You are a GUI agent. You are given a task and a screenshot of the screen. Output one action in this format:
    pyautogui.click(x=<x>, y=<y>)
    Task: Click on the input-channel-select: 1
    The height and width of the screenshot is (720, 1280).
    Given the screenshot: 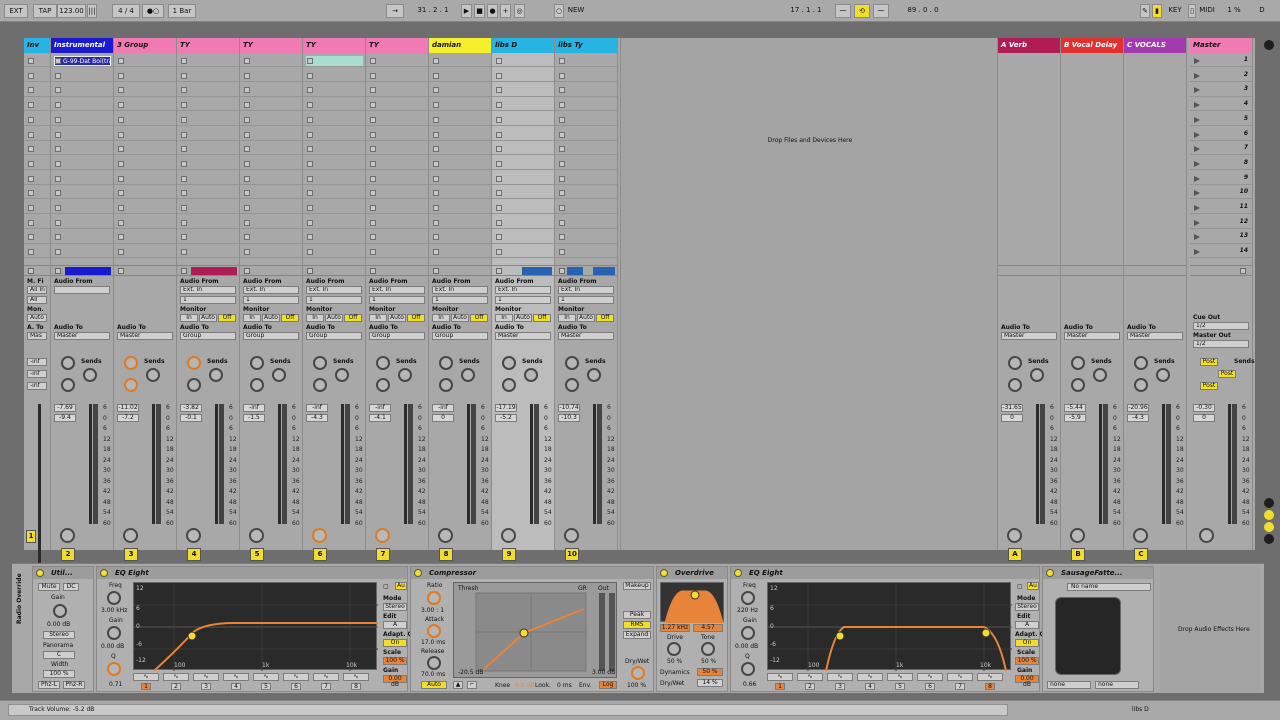 What is the action you would take?
    pyautogui.click(x=586, y=300)
    